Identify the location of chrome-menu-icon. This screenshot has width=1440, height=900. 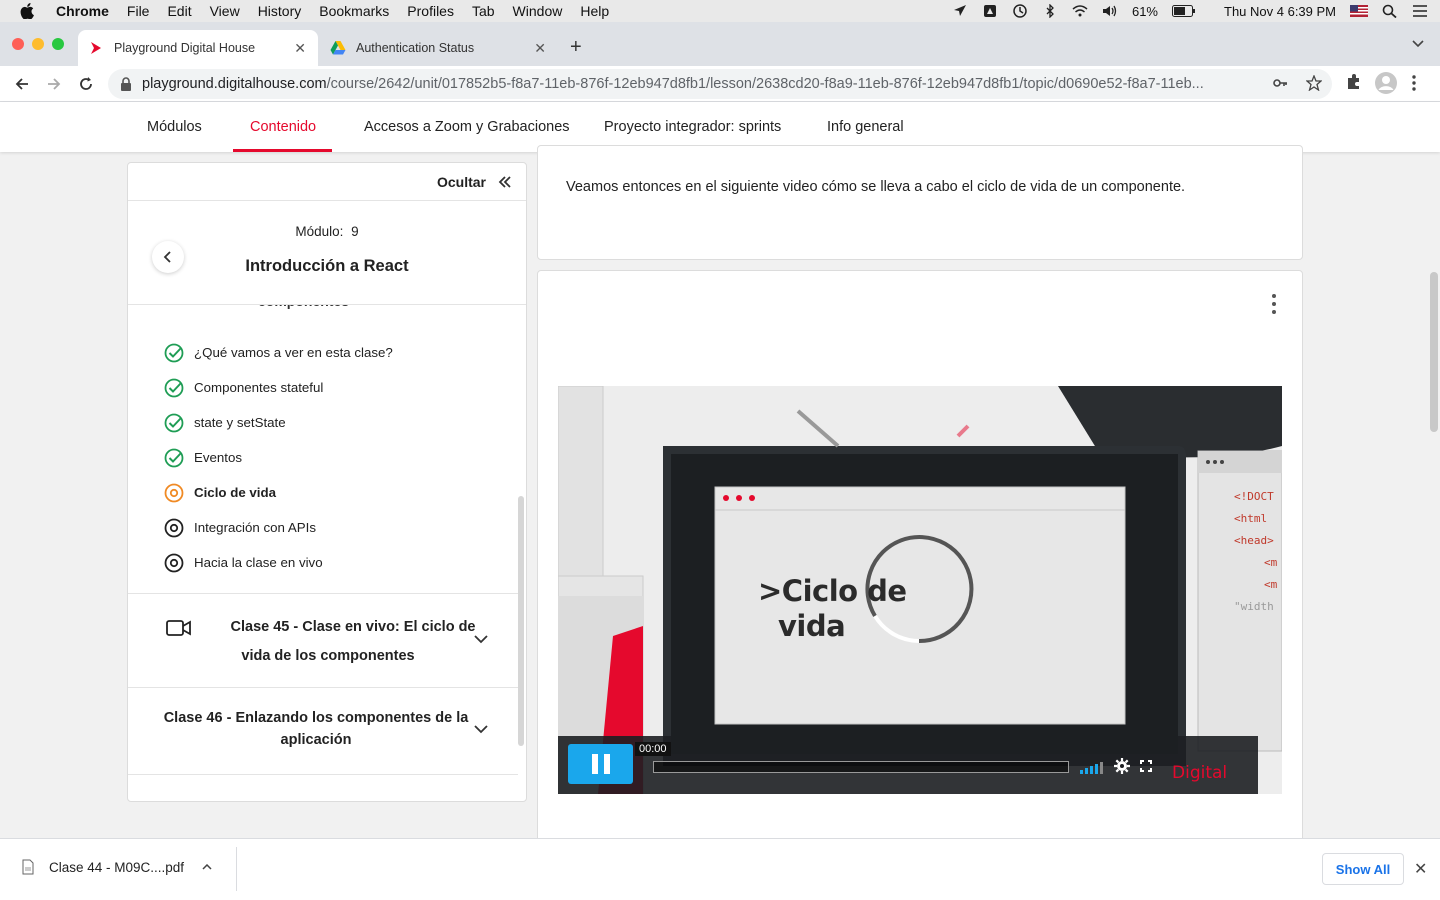
(1414, 83).